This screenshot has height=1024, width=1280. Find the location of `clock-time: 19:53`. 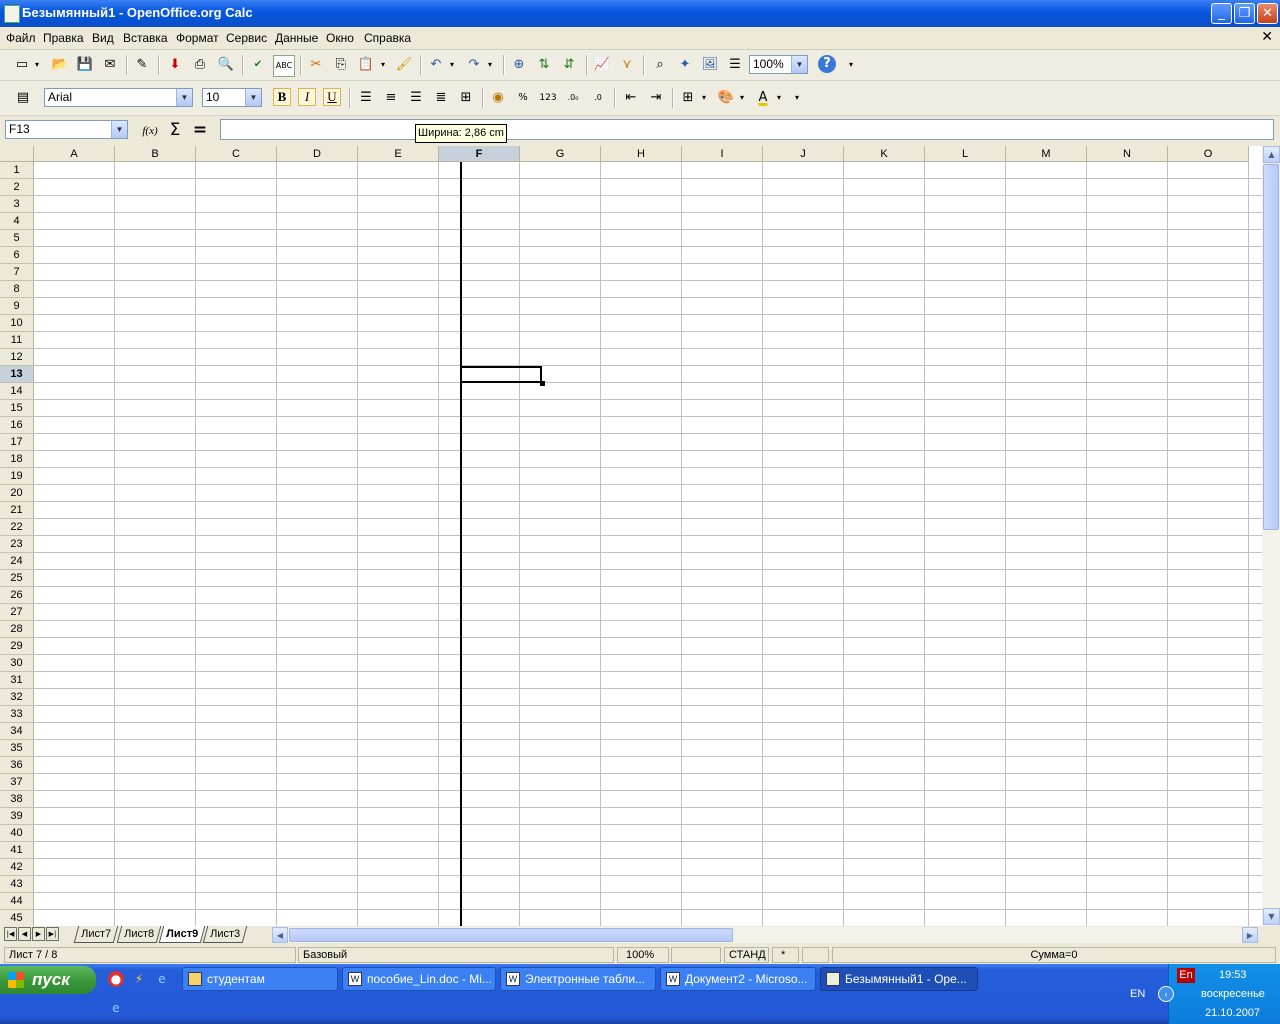

clock-time: 19:53 is located at coordinates (1233, 975).